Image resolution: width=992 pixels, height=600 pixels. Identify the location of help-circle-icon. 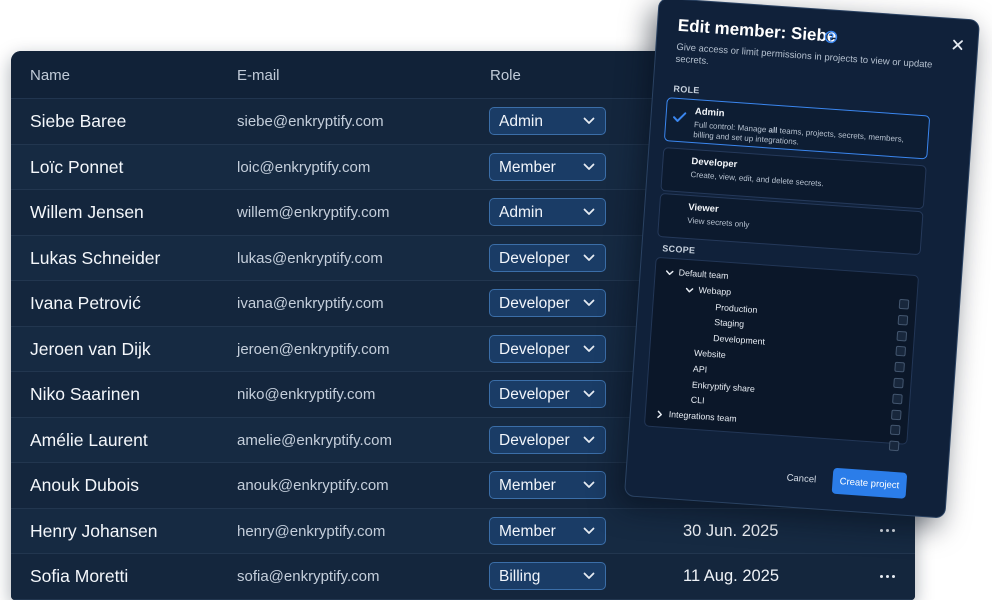
(831, 37).